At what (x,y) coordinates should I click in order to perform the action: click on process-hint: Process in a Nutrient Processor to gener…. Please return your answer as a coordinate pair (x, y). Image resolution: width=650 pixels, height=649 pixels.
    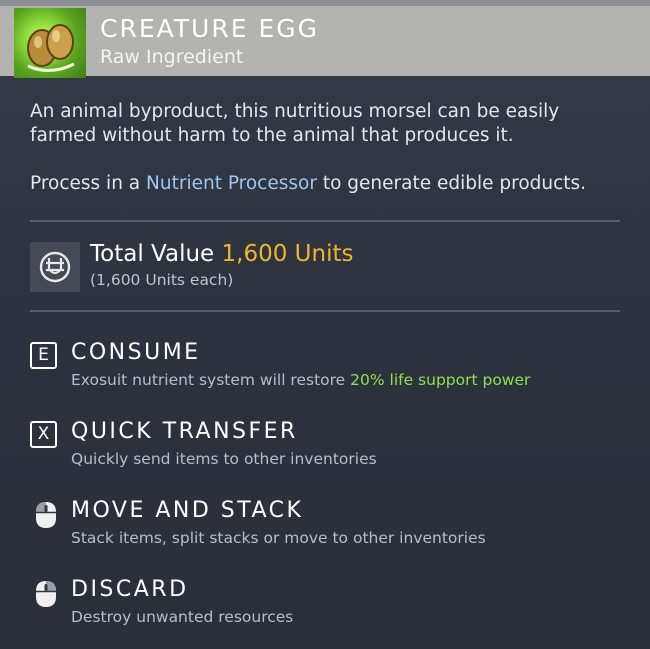
    Looking at the image, I should click on (330, 184).